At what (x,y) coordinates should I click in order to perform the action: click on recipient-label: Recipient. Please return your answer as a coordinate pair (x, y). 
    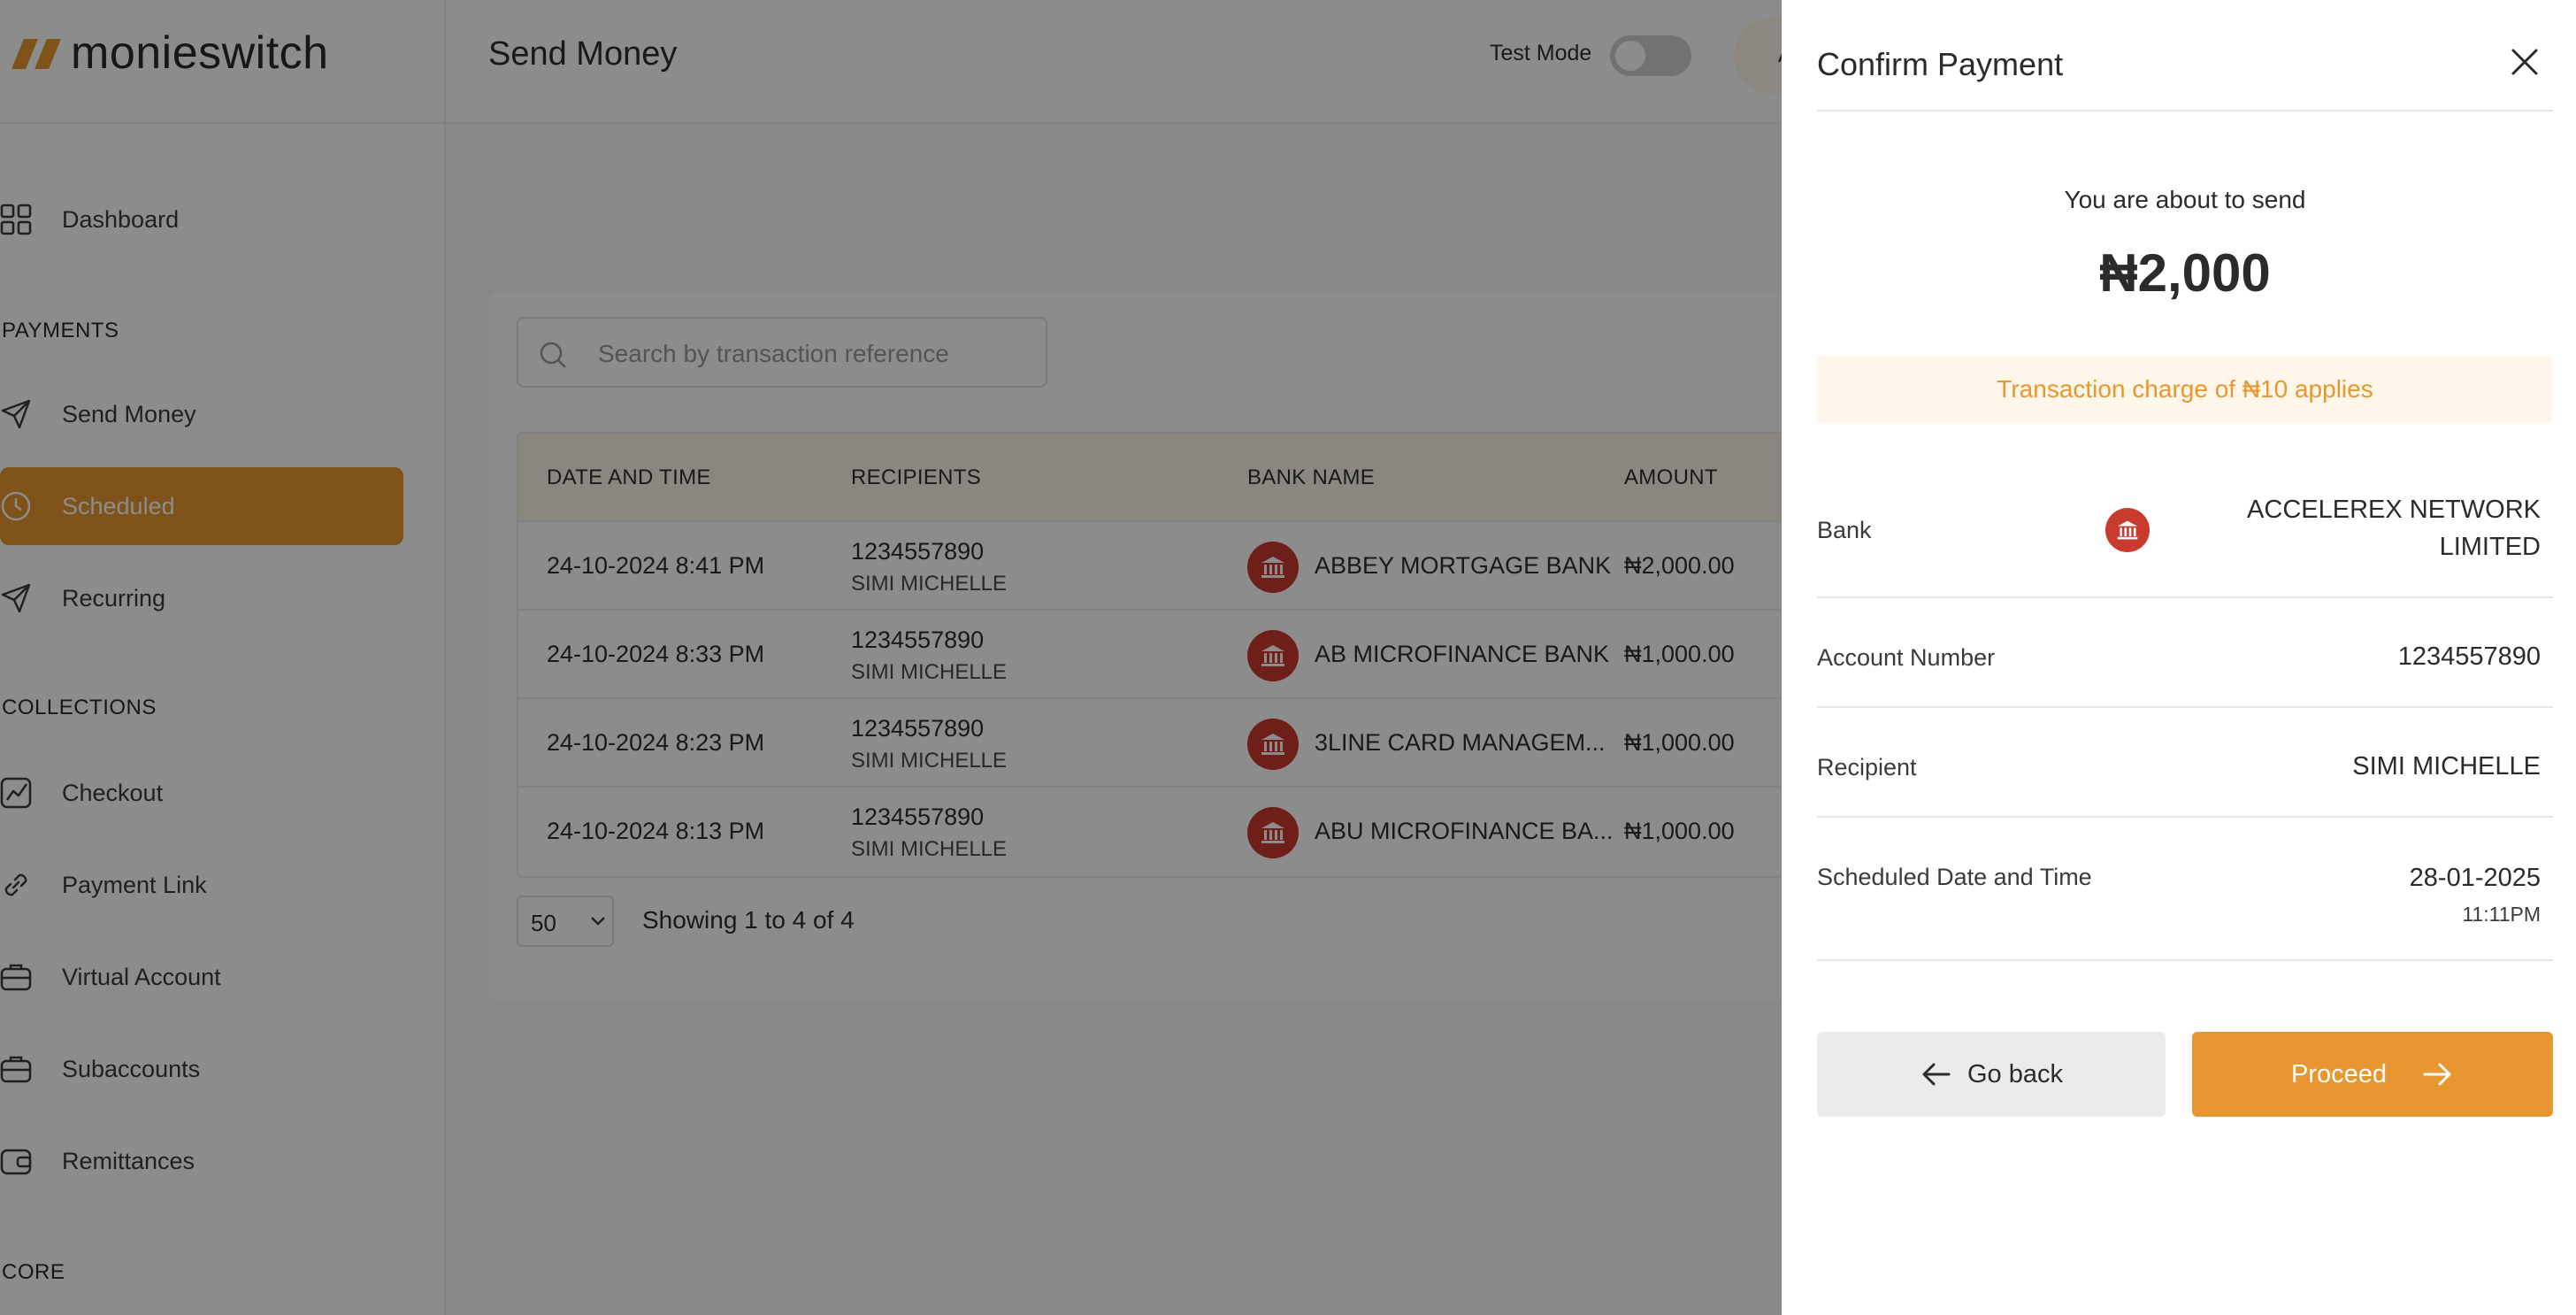
    Looking at the image, I should click on (1867, 767).